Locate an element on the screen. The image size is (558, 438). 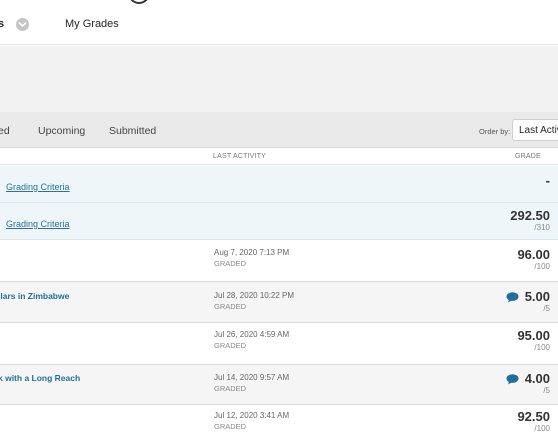
table-row: Grading Criteria 292.50 /310 is located at coordinates (279, 221).